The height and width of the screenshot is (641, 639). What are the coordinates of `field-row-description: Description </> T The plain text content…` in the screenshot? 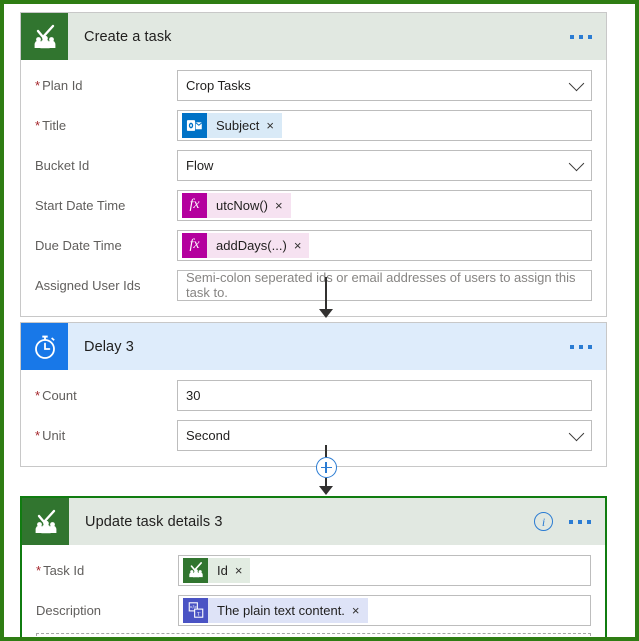 It's located at (313, 610).